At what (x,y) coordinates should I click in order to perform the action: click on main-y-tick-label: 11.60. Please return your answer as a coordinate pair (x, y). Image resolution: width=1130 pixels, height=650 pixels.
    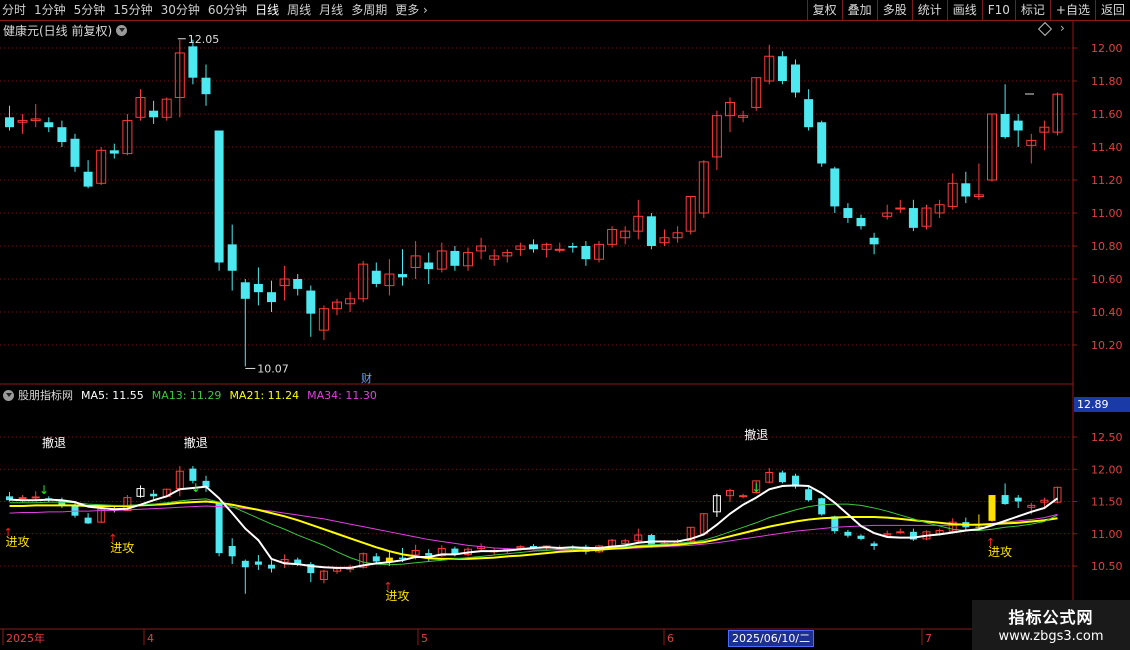
    Looking at the image, I should click on (1107, 114).